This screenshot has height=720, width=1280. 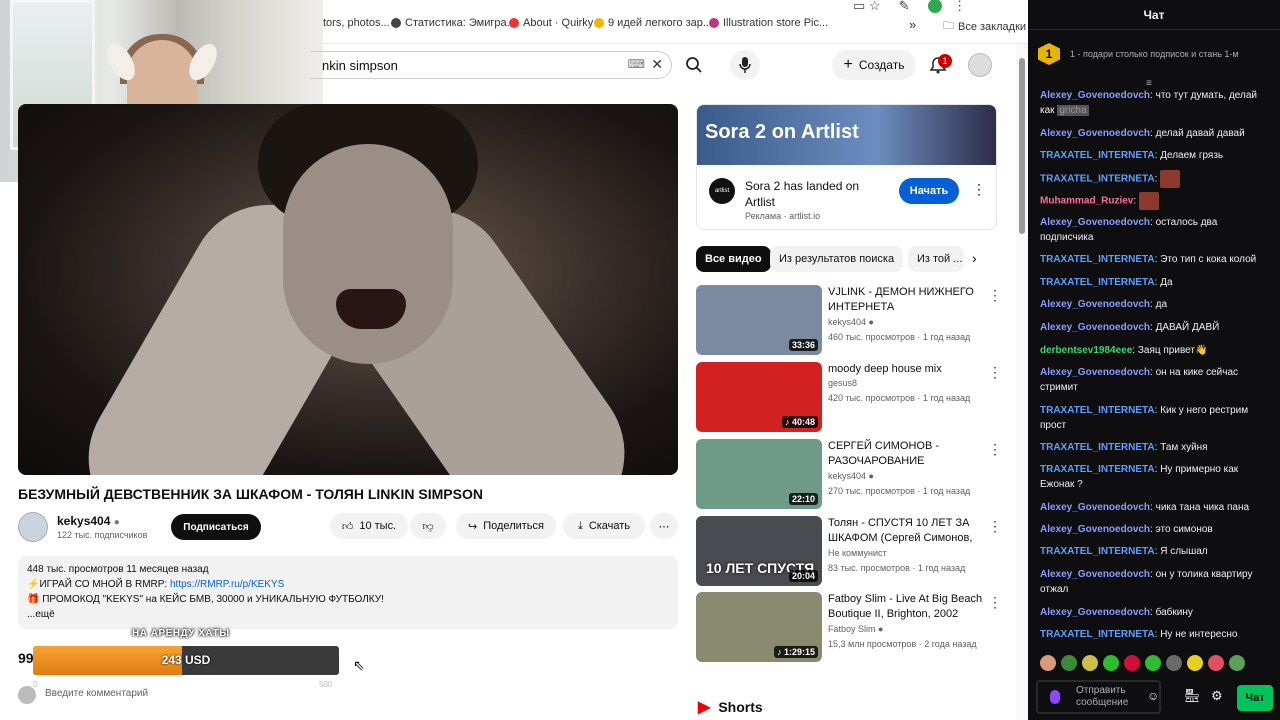 What do you see at coordinates (905, 369) in the screenshot?
I see `video-title: moody deep house mix` at bounding box center [905, 369].